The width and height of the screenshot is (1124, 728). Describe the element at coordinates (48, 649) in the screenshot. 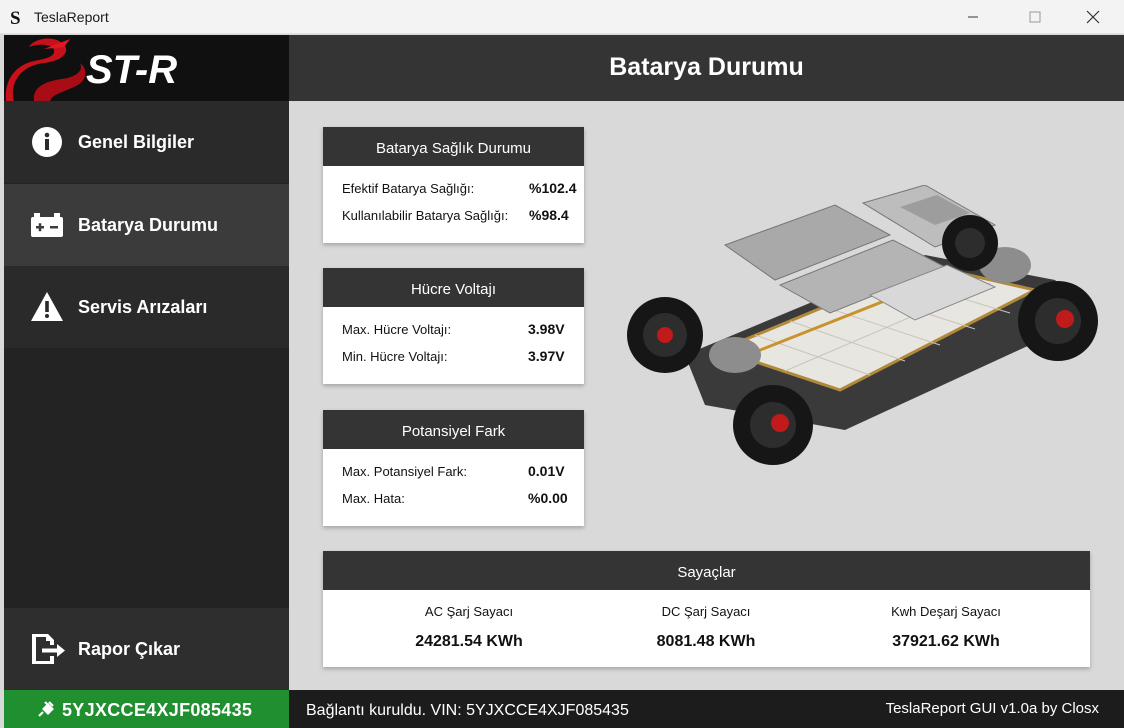

I see `export-icon` at that location.